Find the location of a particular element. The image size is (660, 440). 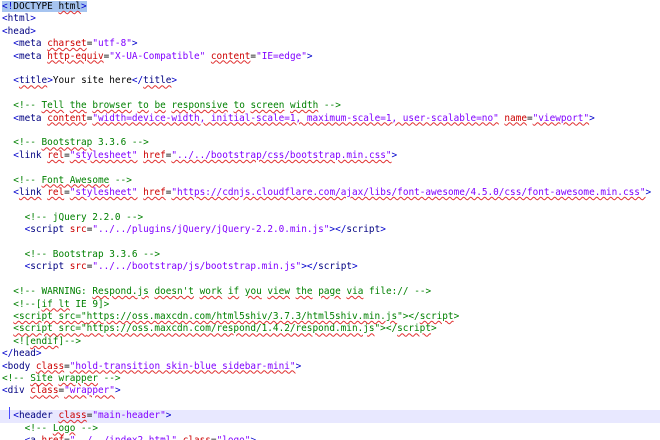

code-token: html is located at coordinates (19, 19).